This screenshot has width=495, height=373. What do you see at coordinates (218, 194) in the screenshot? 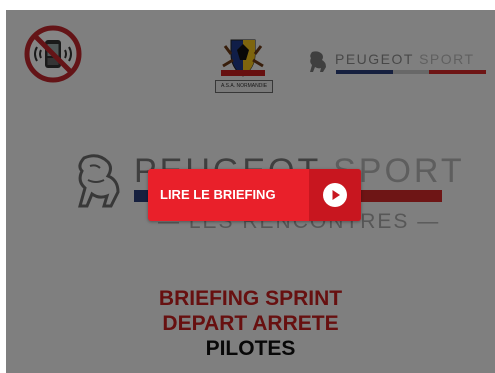
I see `read-briefing-label: LIRE LE BRIEFING` at bounding box center [218, 194].